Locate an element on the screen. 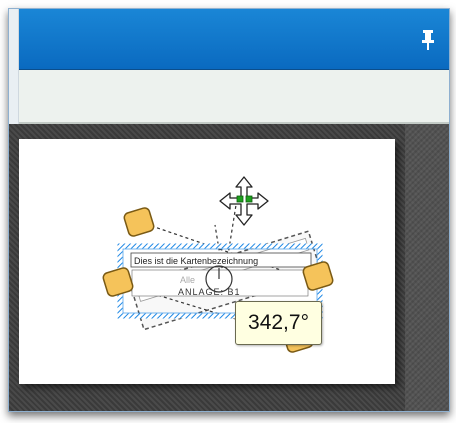 The width and height of the screenshot is (456, 423). workspace-scroll-area is located at coordinates (427, 267).